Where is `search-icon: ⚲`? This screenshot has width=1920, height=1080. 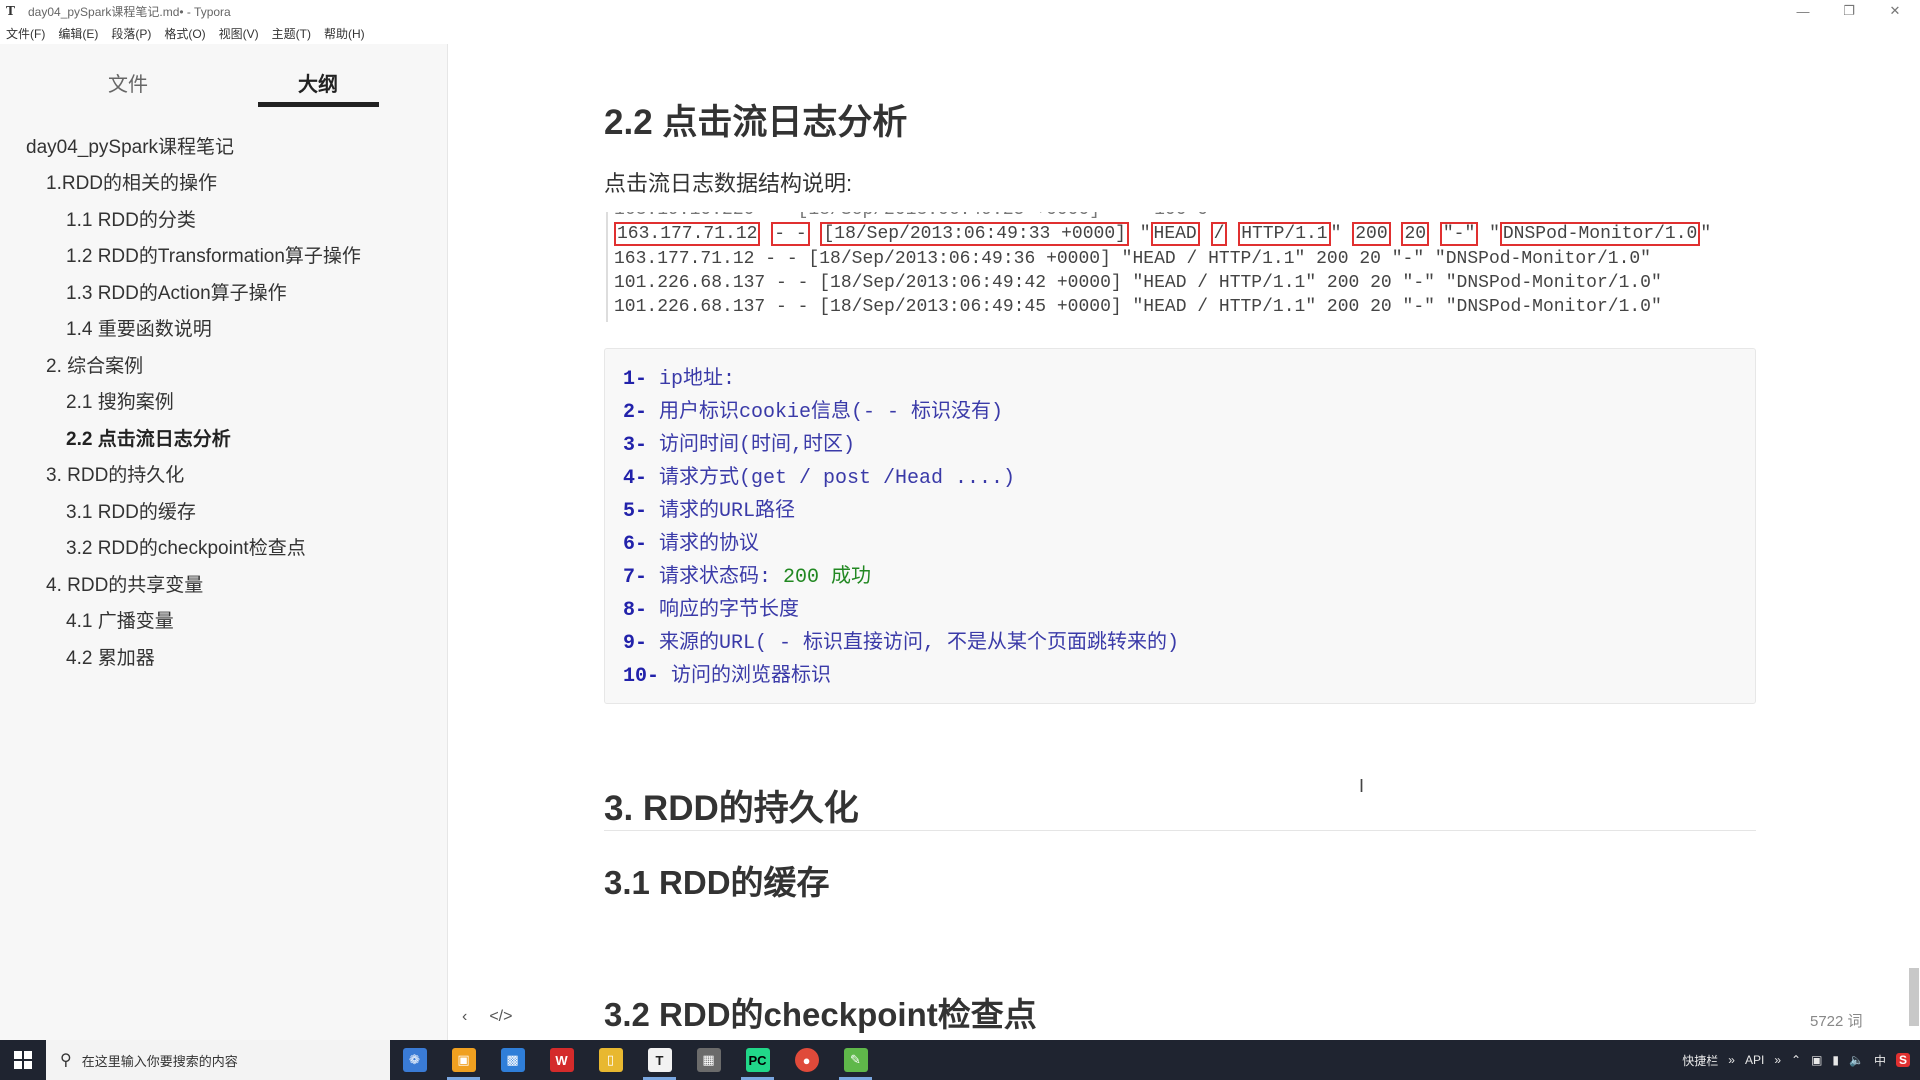 search-icon: ⚲ is located at coordinates (66, 1060).